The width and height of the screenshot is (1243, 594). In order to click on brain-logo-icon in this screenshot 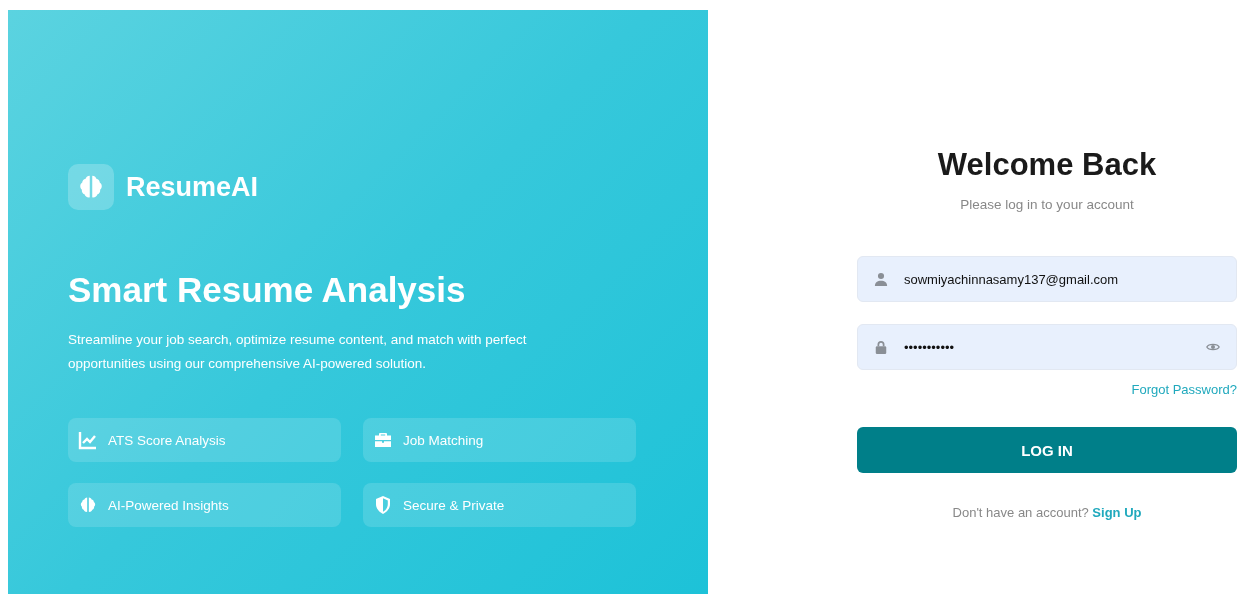, I will do `click(91, 187)`.